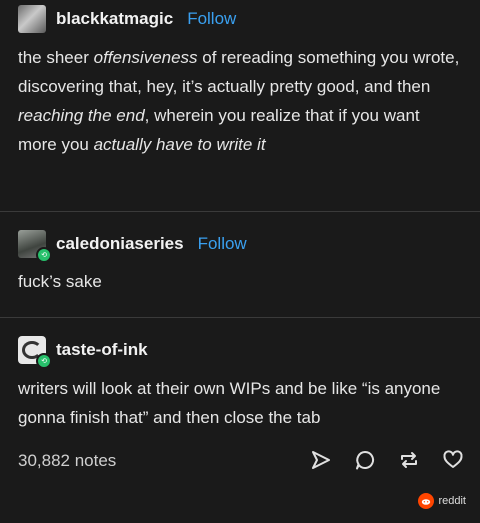  Describe the element at coordinates (32, 19) in the screenshot. I see `avatar` at that location.